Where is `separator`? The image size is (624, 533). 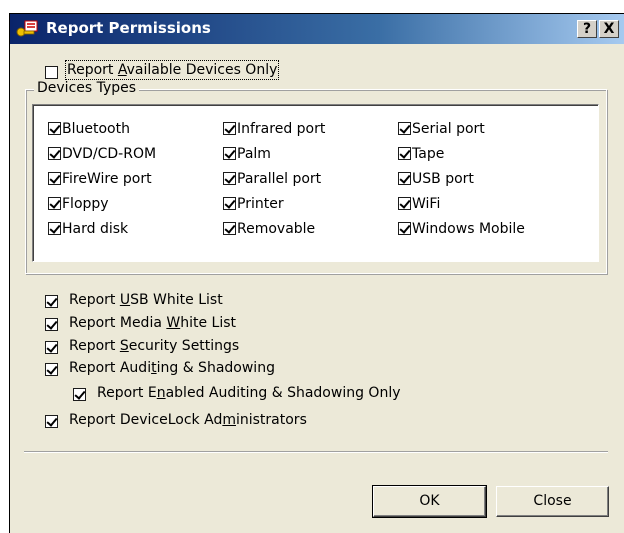 separator is located at coordinates (316, 452).